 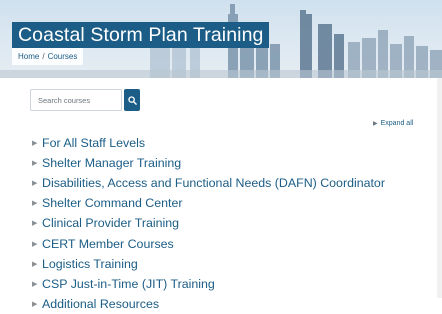 What do you see at coordinates (208, 264) in the screenshot?
I see `course-category-item: ▶ Logistics Training` at bounding box center [208, 264].